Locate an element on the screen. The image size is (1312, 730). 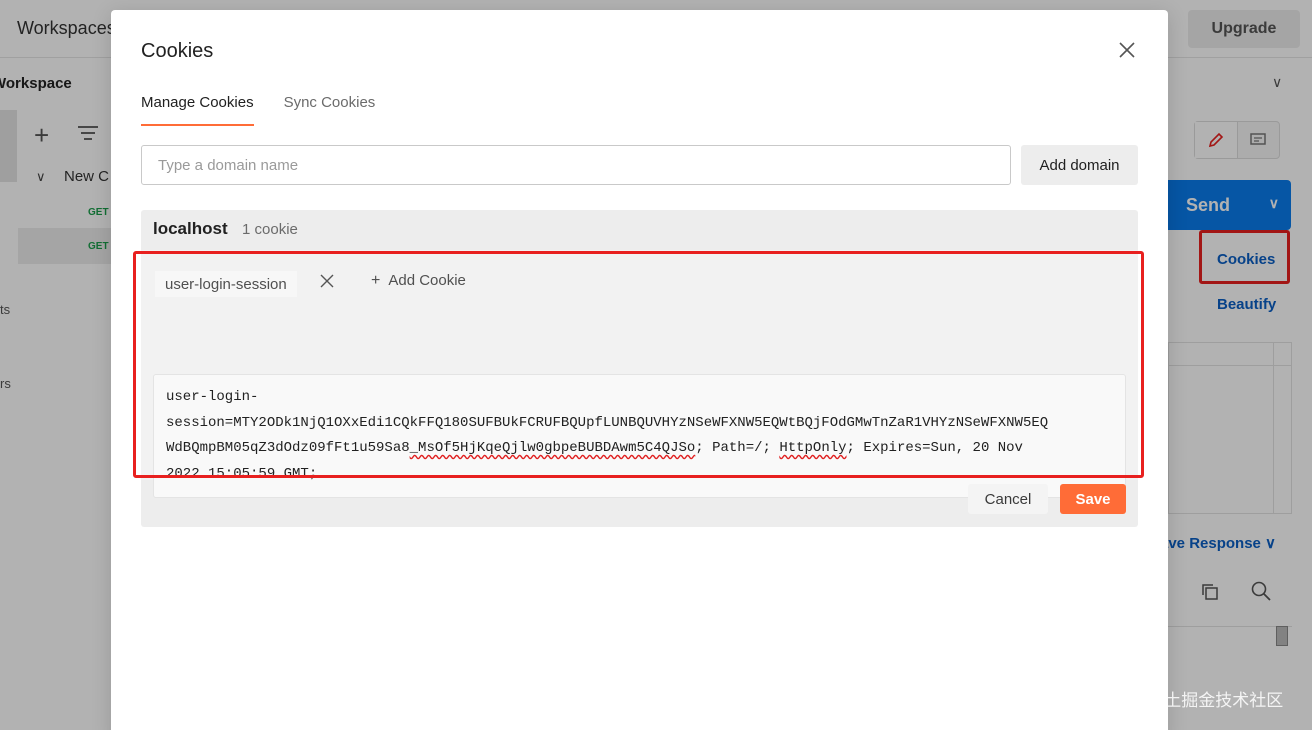
cookie-chip-label: user-login-session is located at coordinates (226, 284).